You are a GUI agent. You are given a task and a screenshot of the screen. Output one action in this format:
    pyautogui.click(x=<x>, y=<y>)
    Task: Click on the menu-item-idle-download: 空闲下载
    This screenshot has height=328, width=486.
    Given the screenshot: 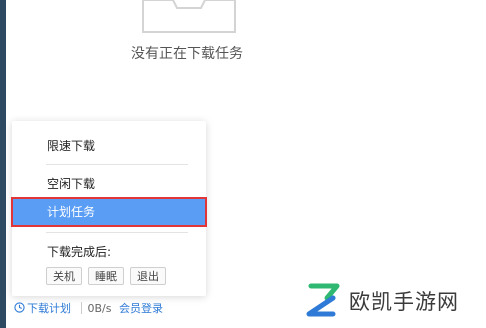 What is the action you would take?
    pyautogui.click(x=109, y=184)
    